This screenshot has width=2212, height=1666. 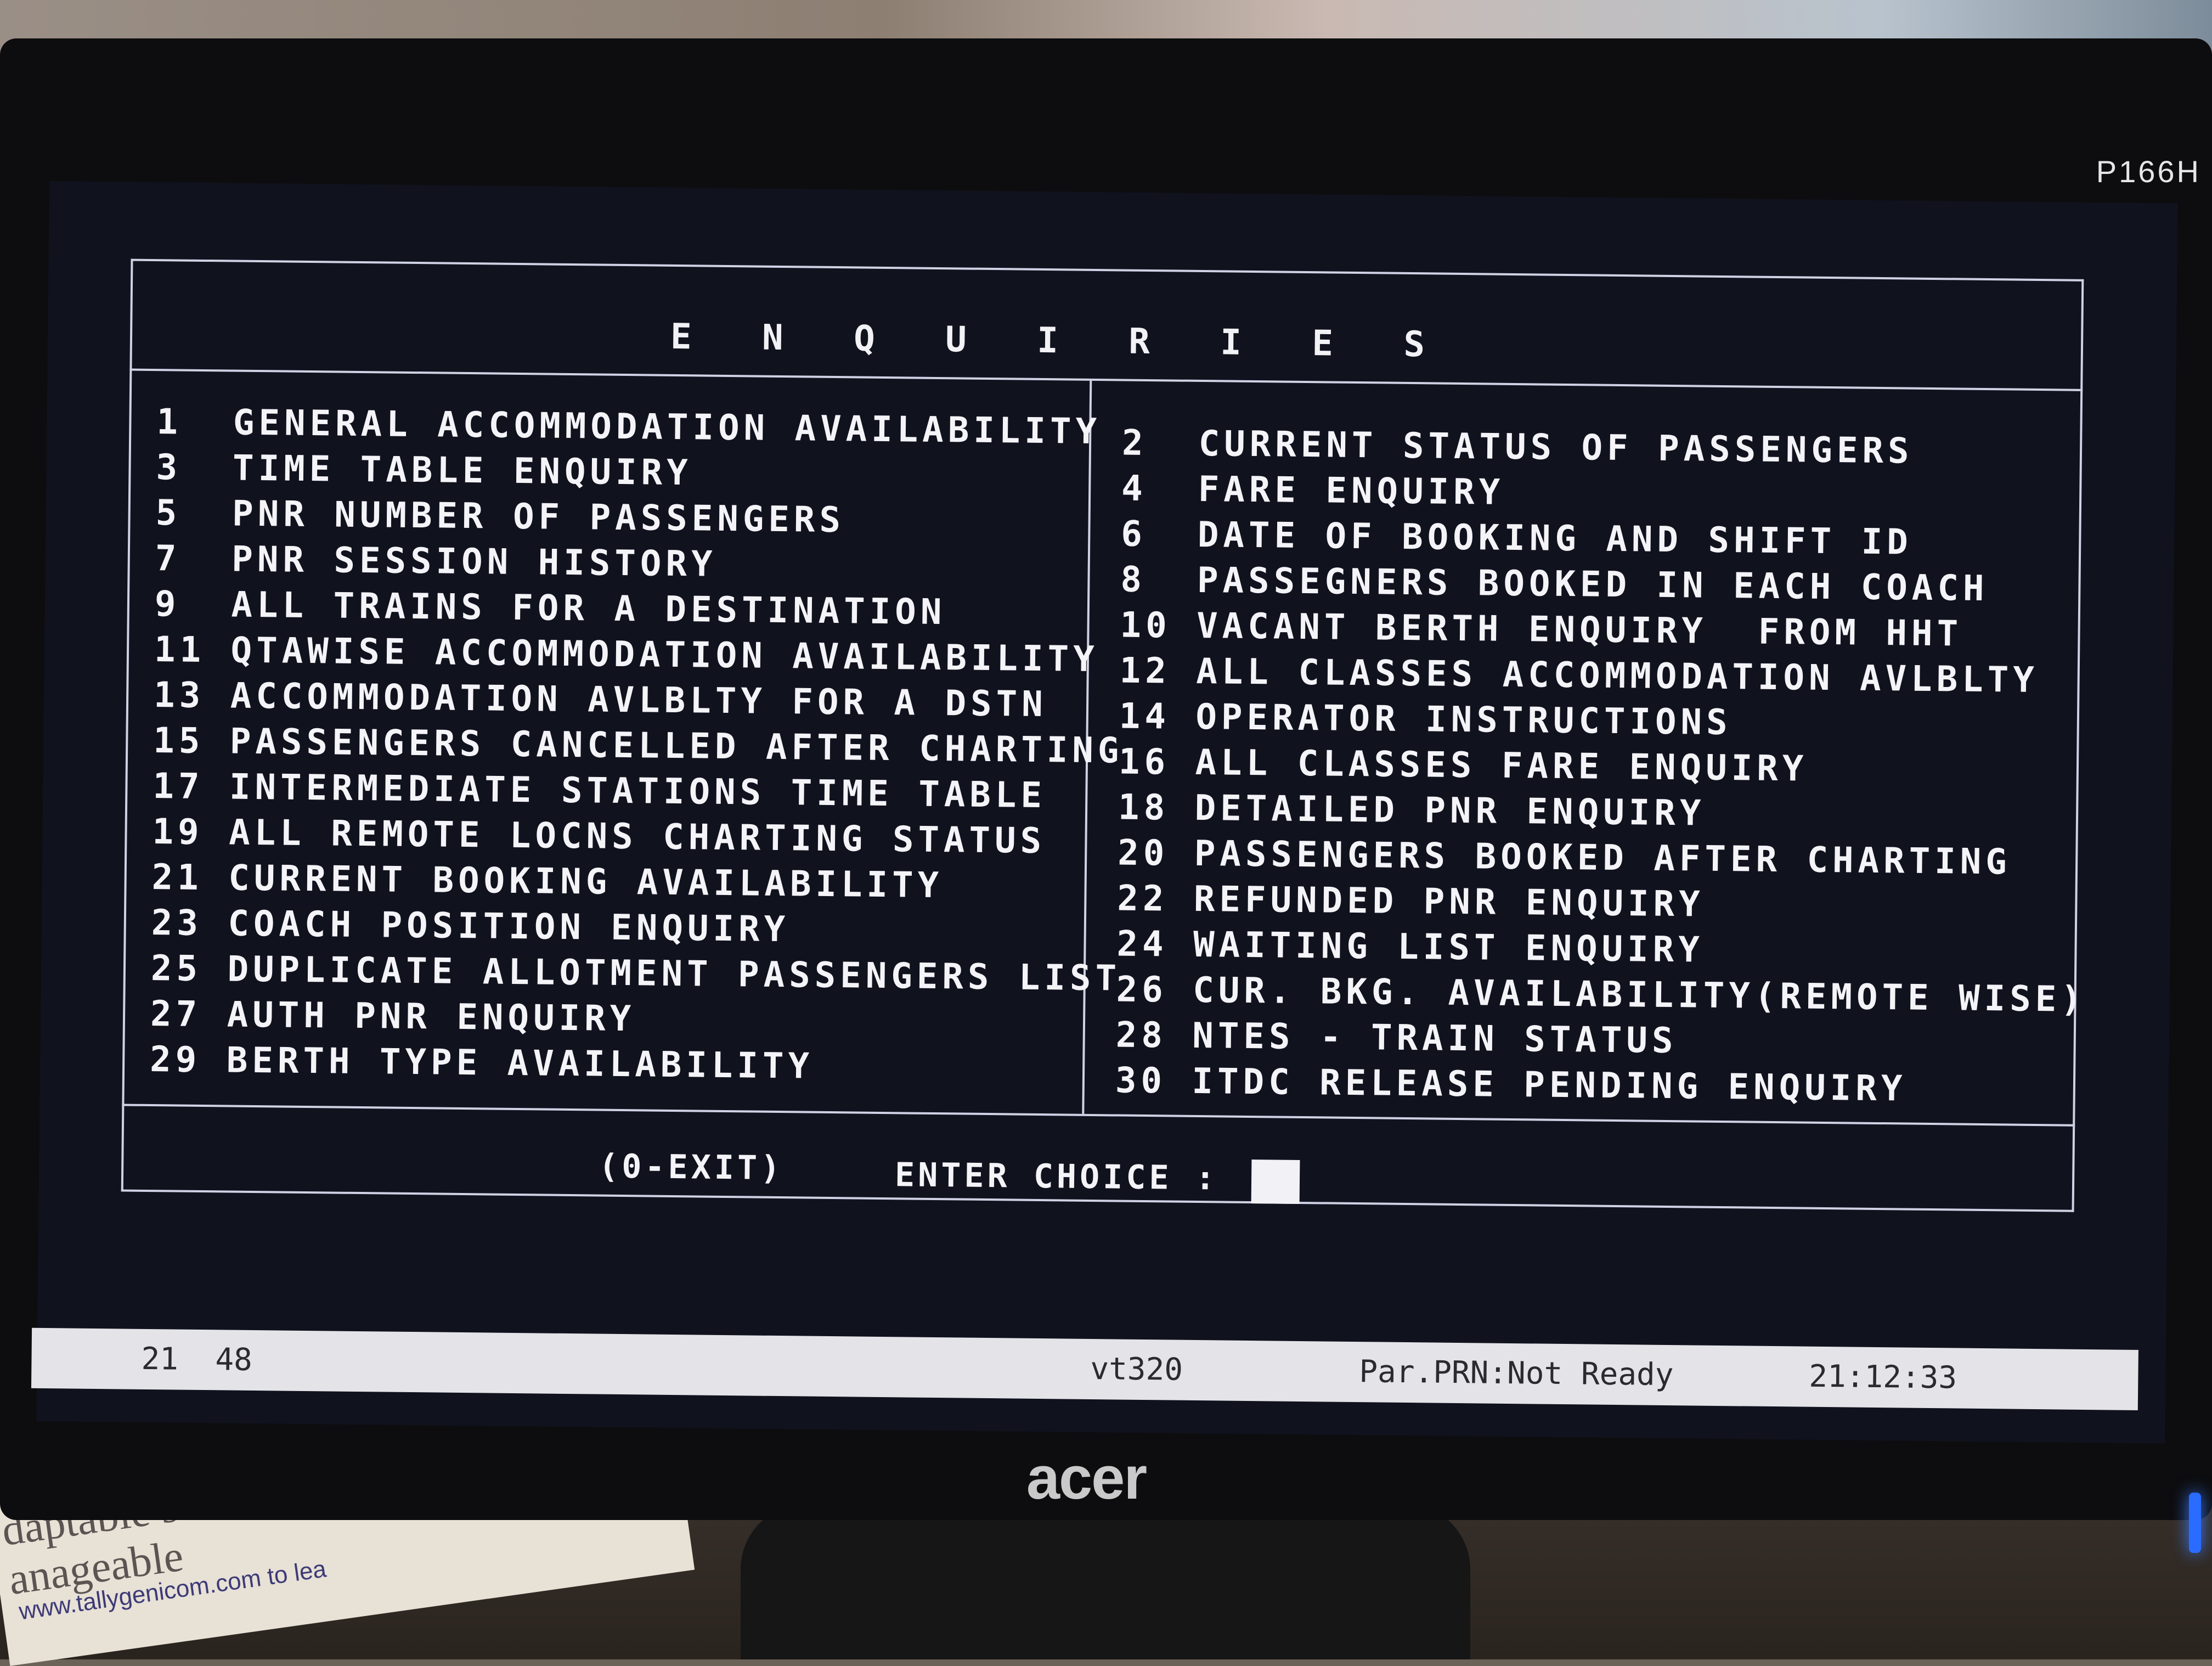 I want to click on monitor-model-label: P166H, so click(x=2148, y=171).